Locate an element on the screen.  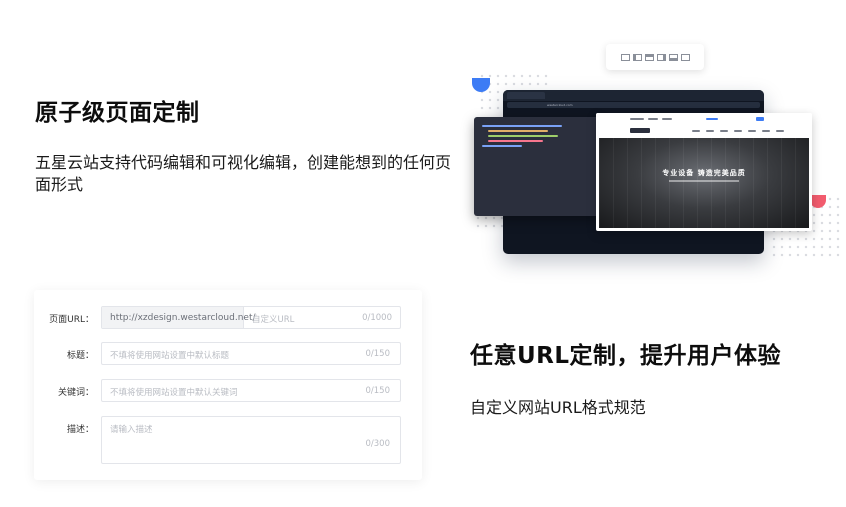
panel-icon is located at coordinates (661, 57).